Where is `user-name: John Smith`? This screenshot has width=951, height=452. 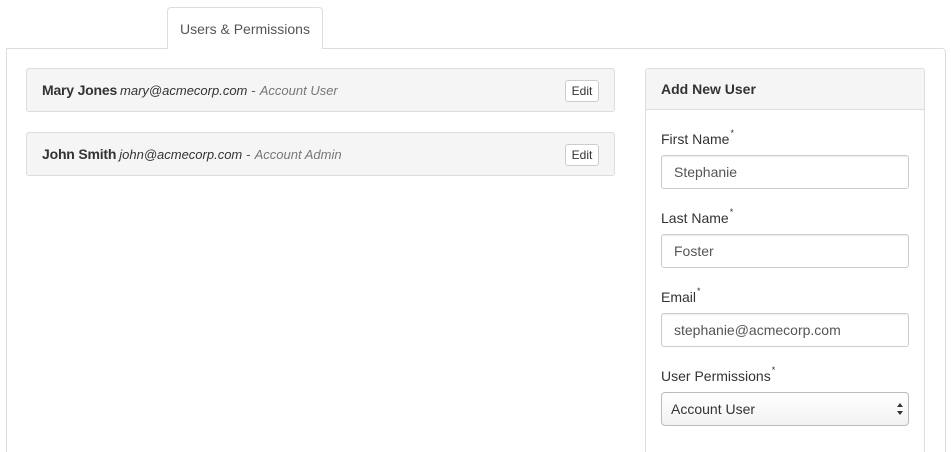 user-name: John Smith is located at coordinates (79, 154).